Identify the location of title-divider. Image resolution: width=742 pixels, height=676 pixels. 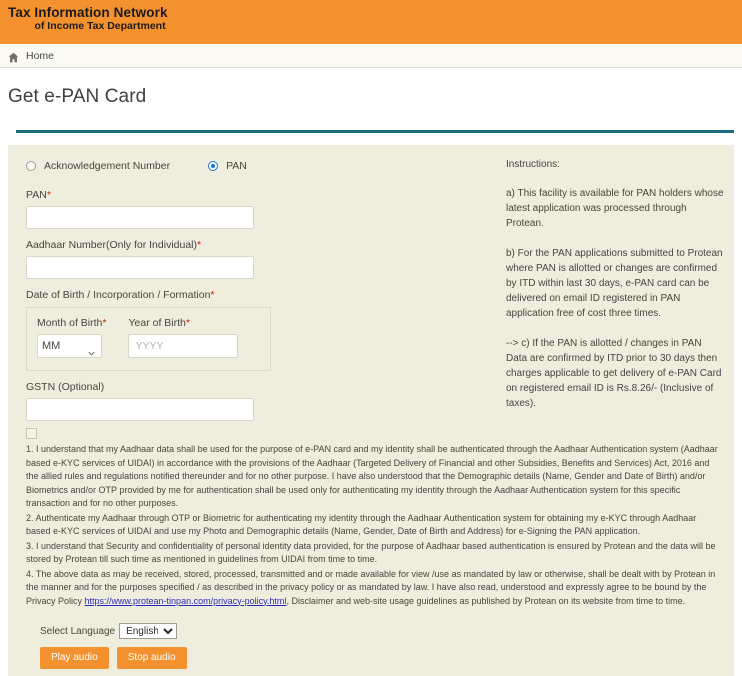
(375, 131).